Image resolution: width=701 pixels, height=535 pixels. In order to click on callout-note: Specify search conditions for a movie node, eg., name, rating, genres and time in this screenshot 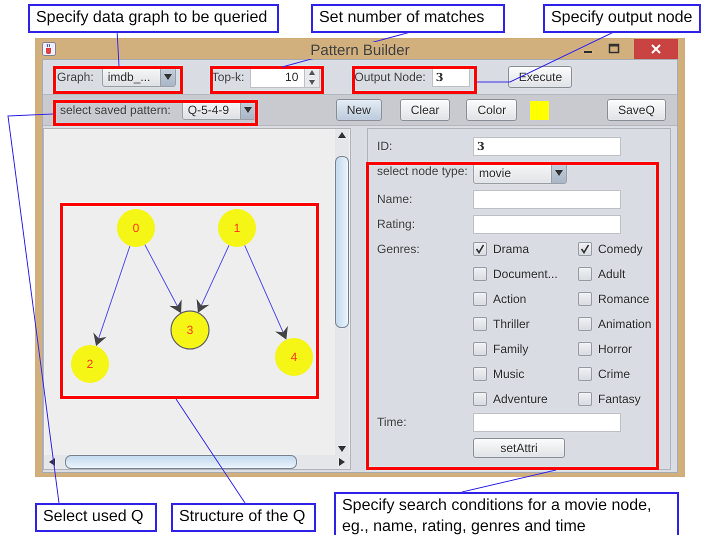, I will do `click(506, 513)`.